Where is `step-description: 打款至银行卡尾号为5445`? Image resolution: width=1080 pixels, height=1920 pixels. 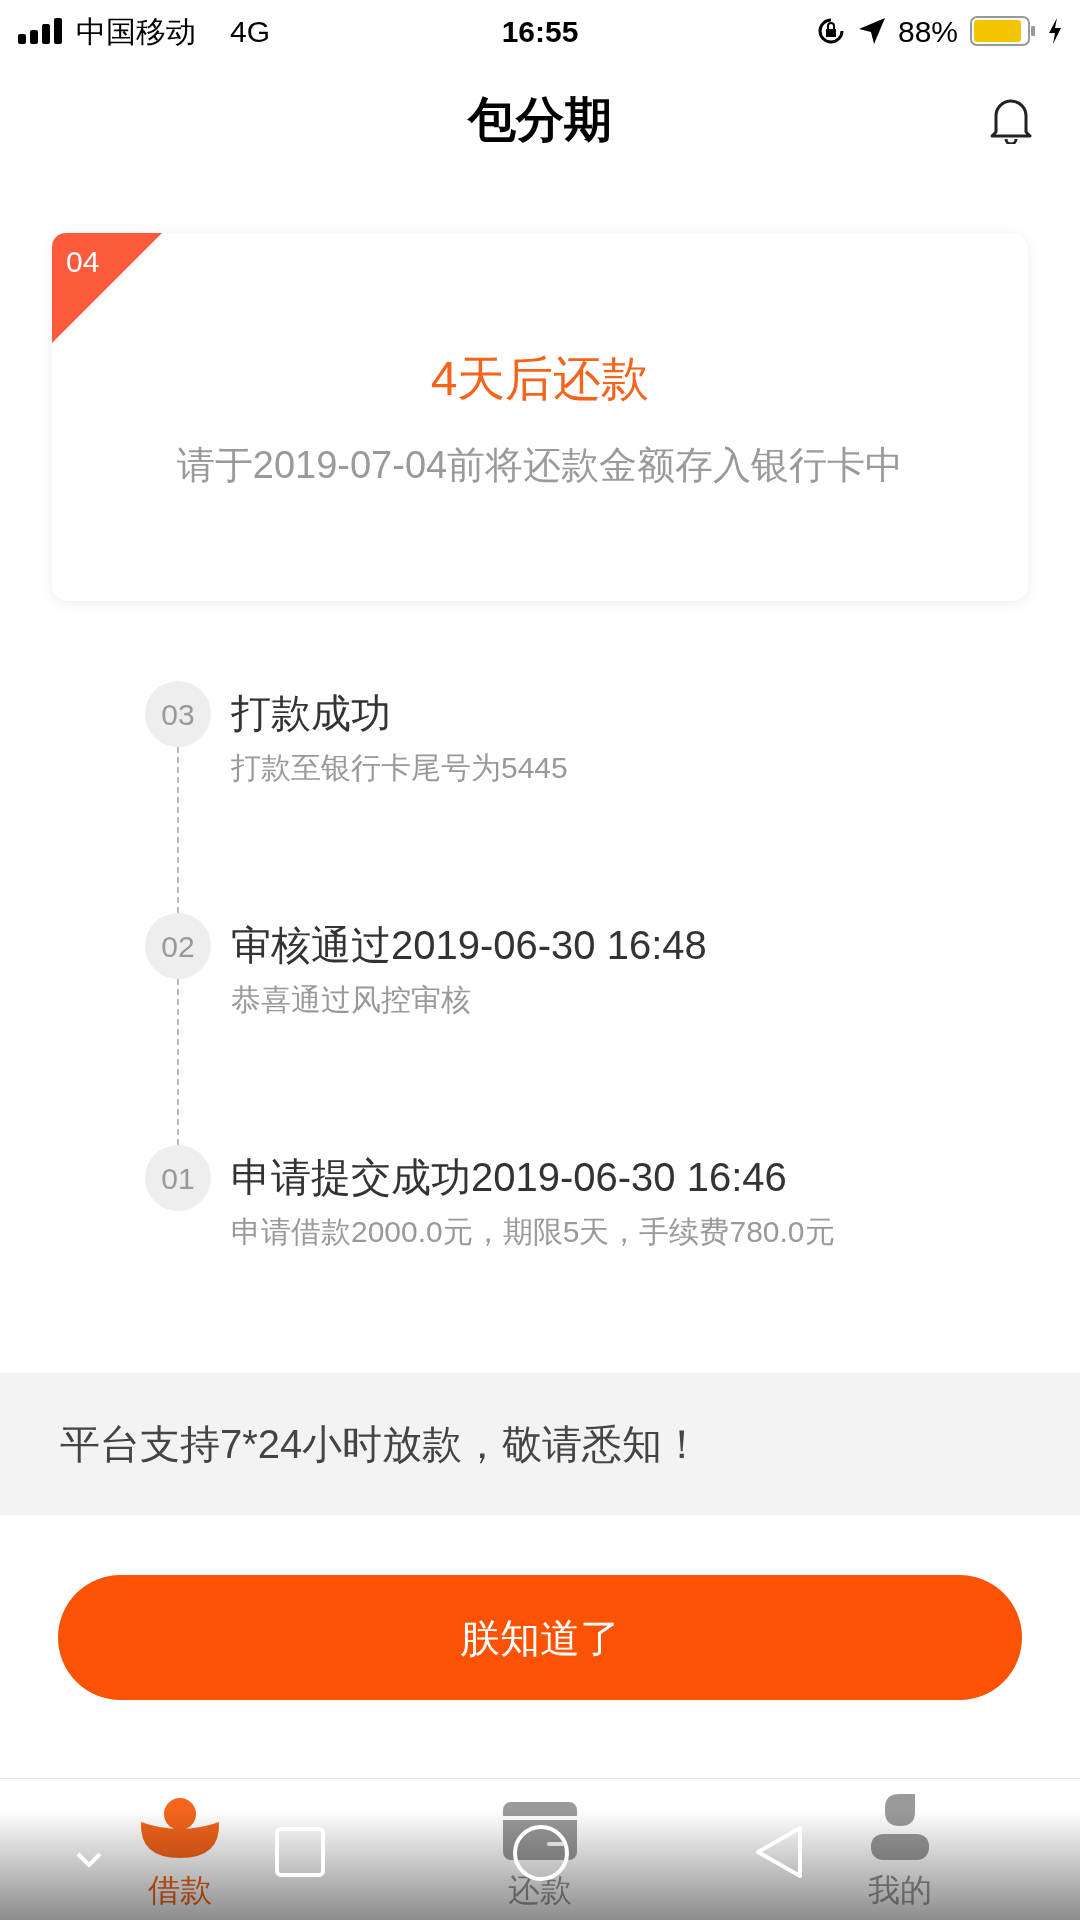
step-description: 打款至银行卡尾号为5445 is located at coordinates (399, 768).